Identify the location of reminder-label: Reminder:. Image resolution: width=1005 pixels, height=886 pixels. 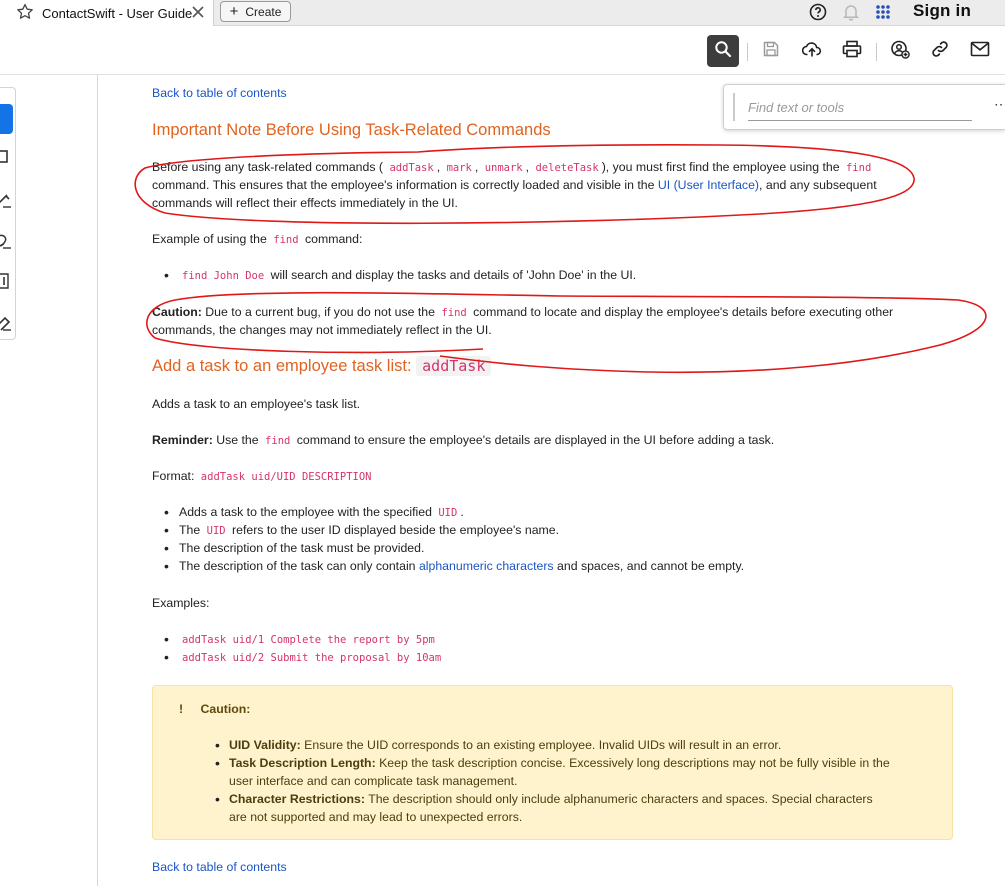
(182, 440).